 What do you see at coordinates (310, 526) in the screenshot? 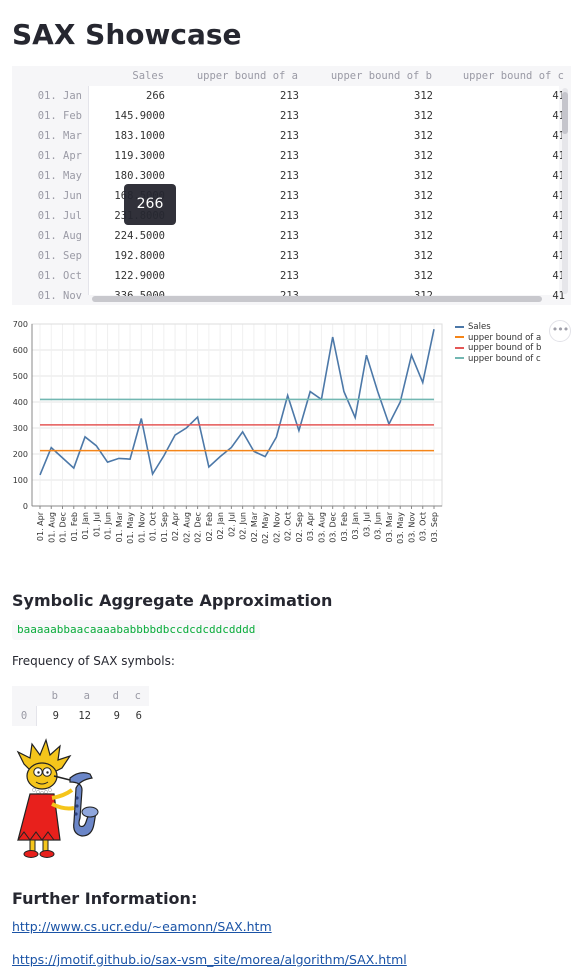
I see `x-tick-label: 03. Apr` at bounding box center [310, 526].